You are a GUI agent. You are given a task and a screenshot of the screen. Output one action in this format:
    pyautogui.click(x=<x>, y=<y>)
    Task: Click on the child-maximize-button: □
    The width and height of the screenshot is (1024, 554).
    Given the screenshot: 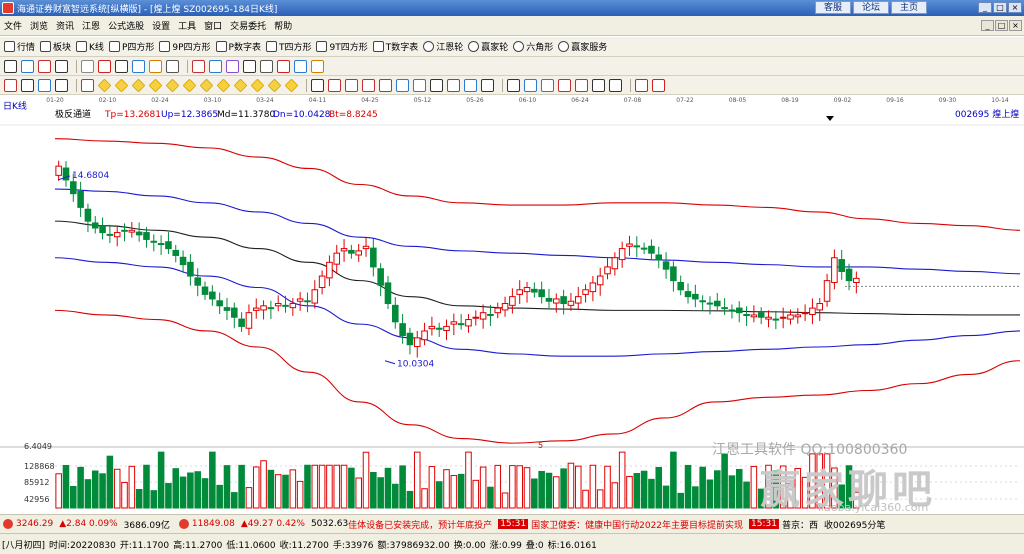 What is the action you would take?
    pyautogui.click(x=1001, y=25)
    